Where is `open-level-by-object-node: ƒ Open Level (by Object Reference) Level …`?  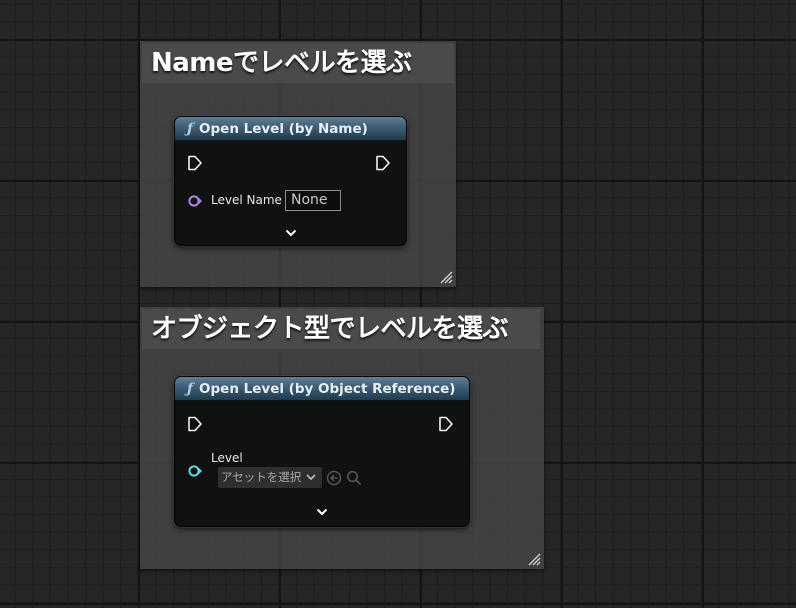
open-level-by-object-node: ƒ Open Level (by Object Reference) Level … is located at coordinates (322, 451).